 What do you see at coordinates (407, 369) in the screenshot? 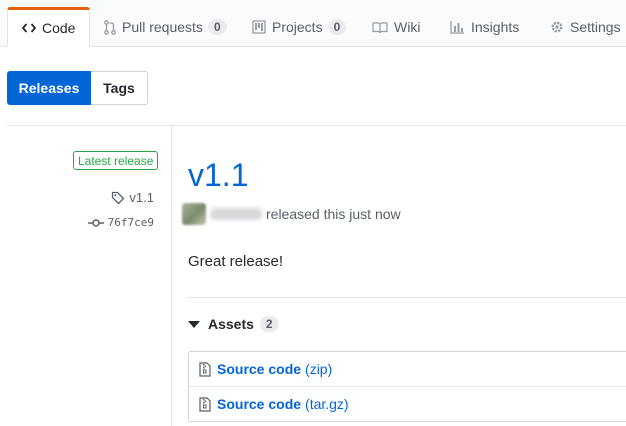
I see `asset-row-zip: Source code (zip)` at bounding box center [407, 369].